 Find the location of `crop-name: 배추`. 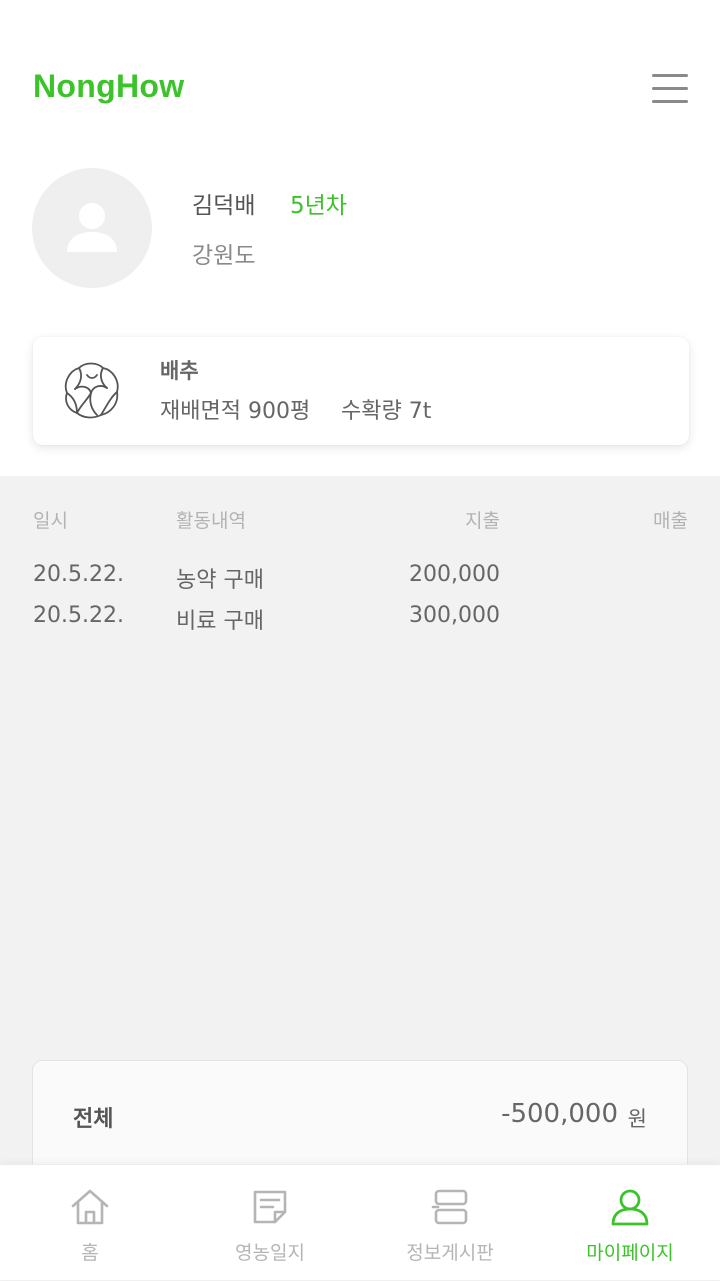

crop-name: 배추 is located at coordinates (179, 371).